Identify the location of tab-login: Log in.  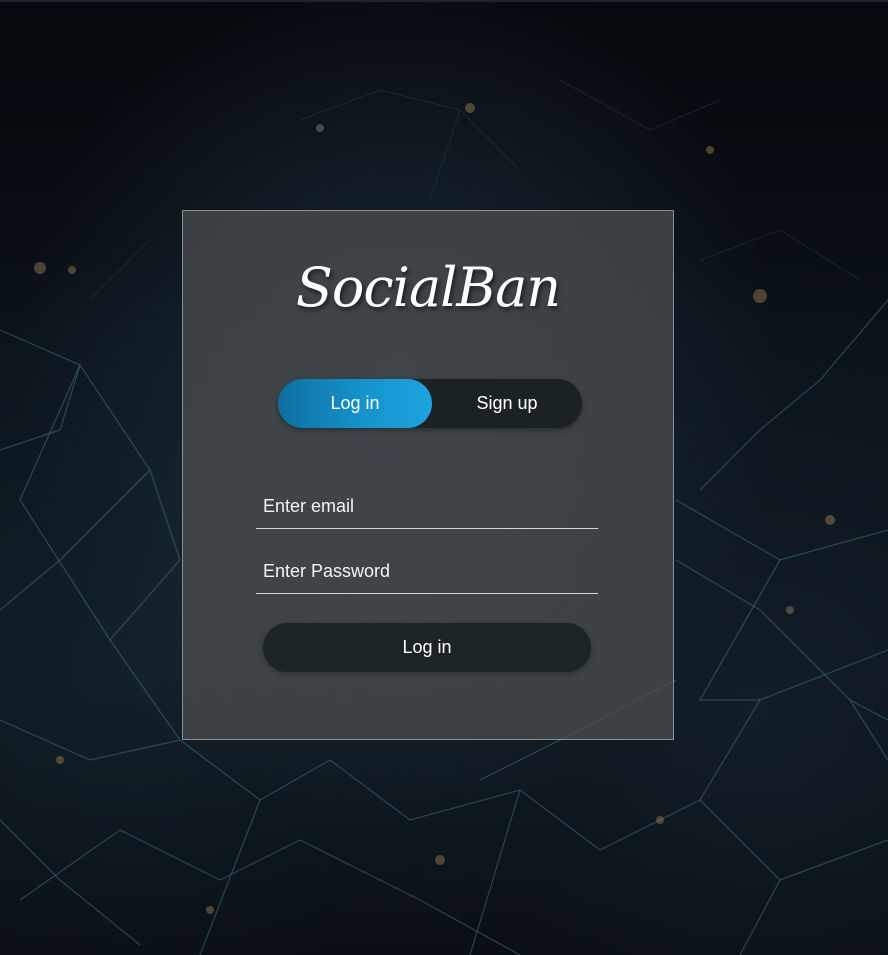
(355, 403).